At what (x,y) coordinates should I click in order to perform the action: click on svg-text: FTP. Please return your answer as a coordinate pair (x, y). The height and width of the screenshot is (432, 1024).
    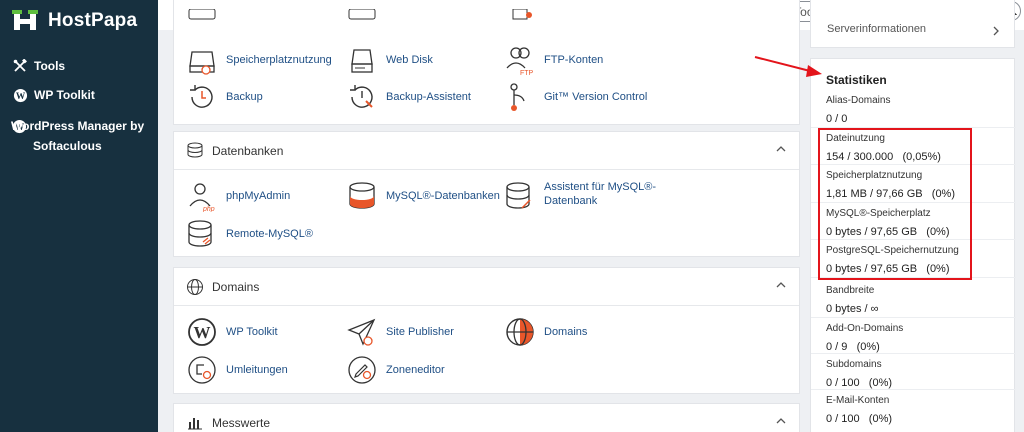
    Looking at the image, I should click on (527, 73).